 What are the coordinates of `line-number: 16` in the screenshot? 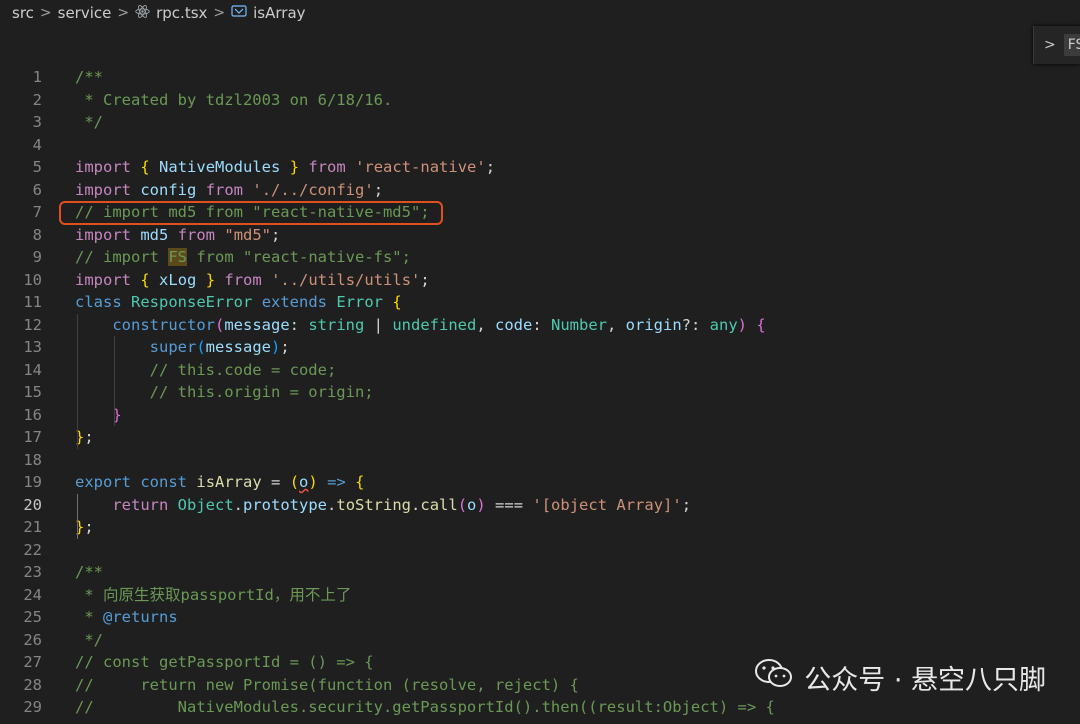 It's located at (32, 414).